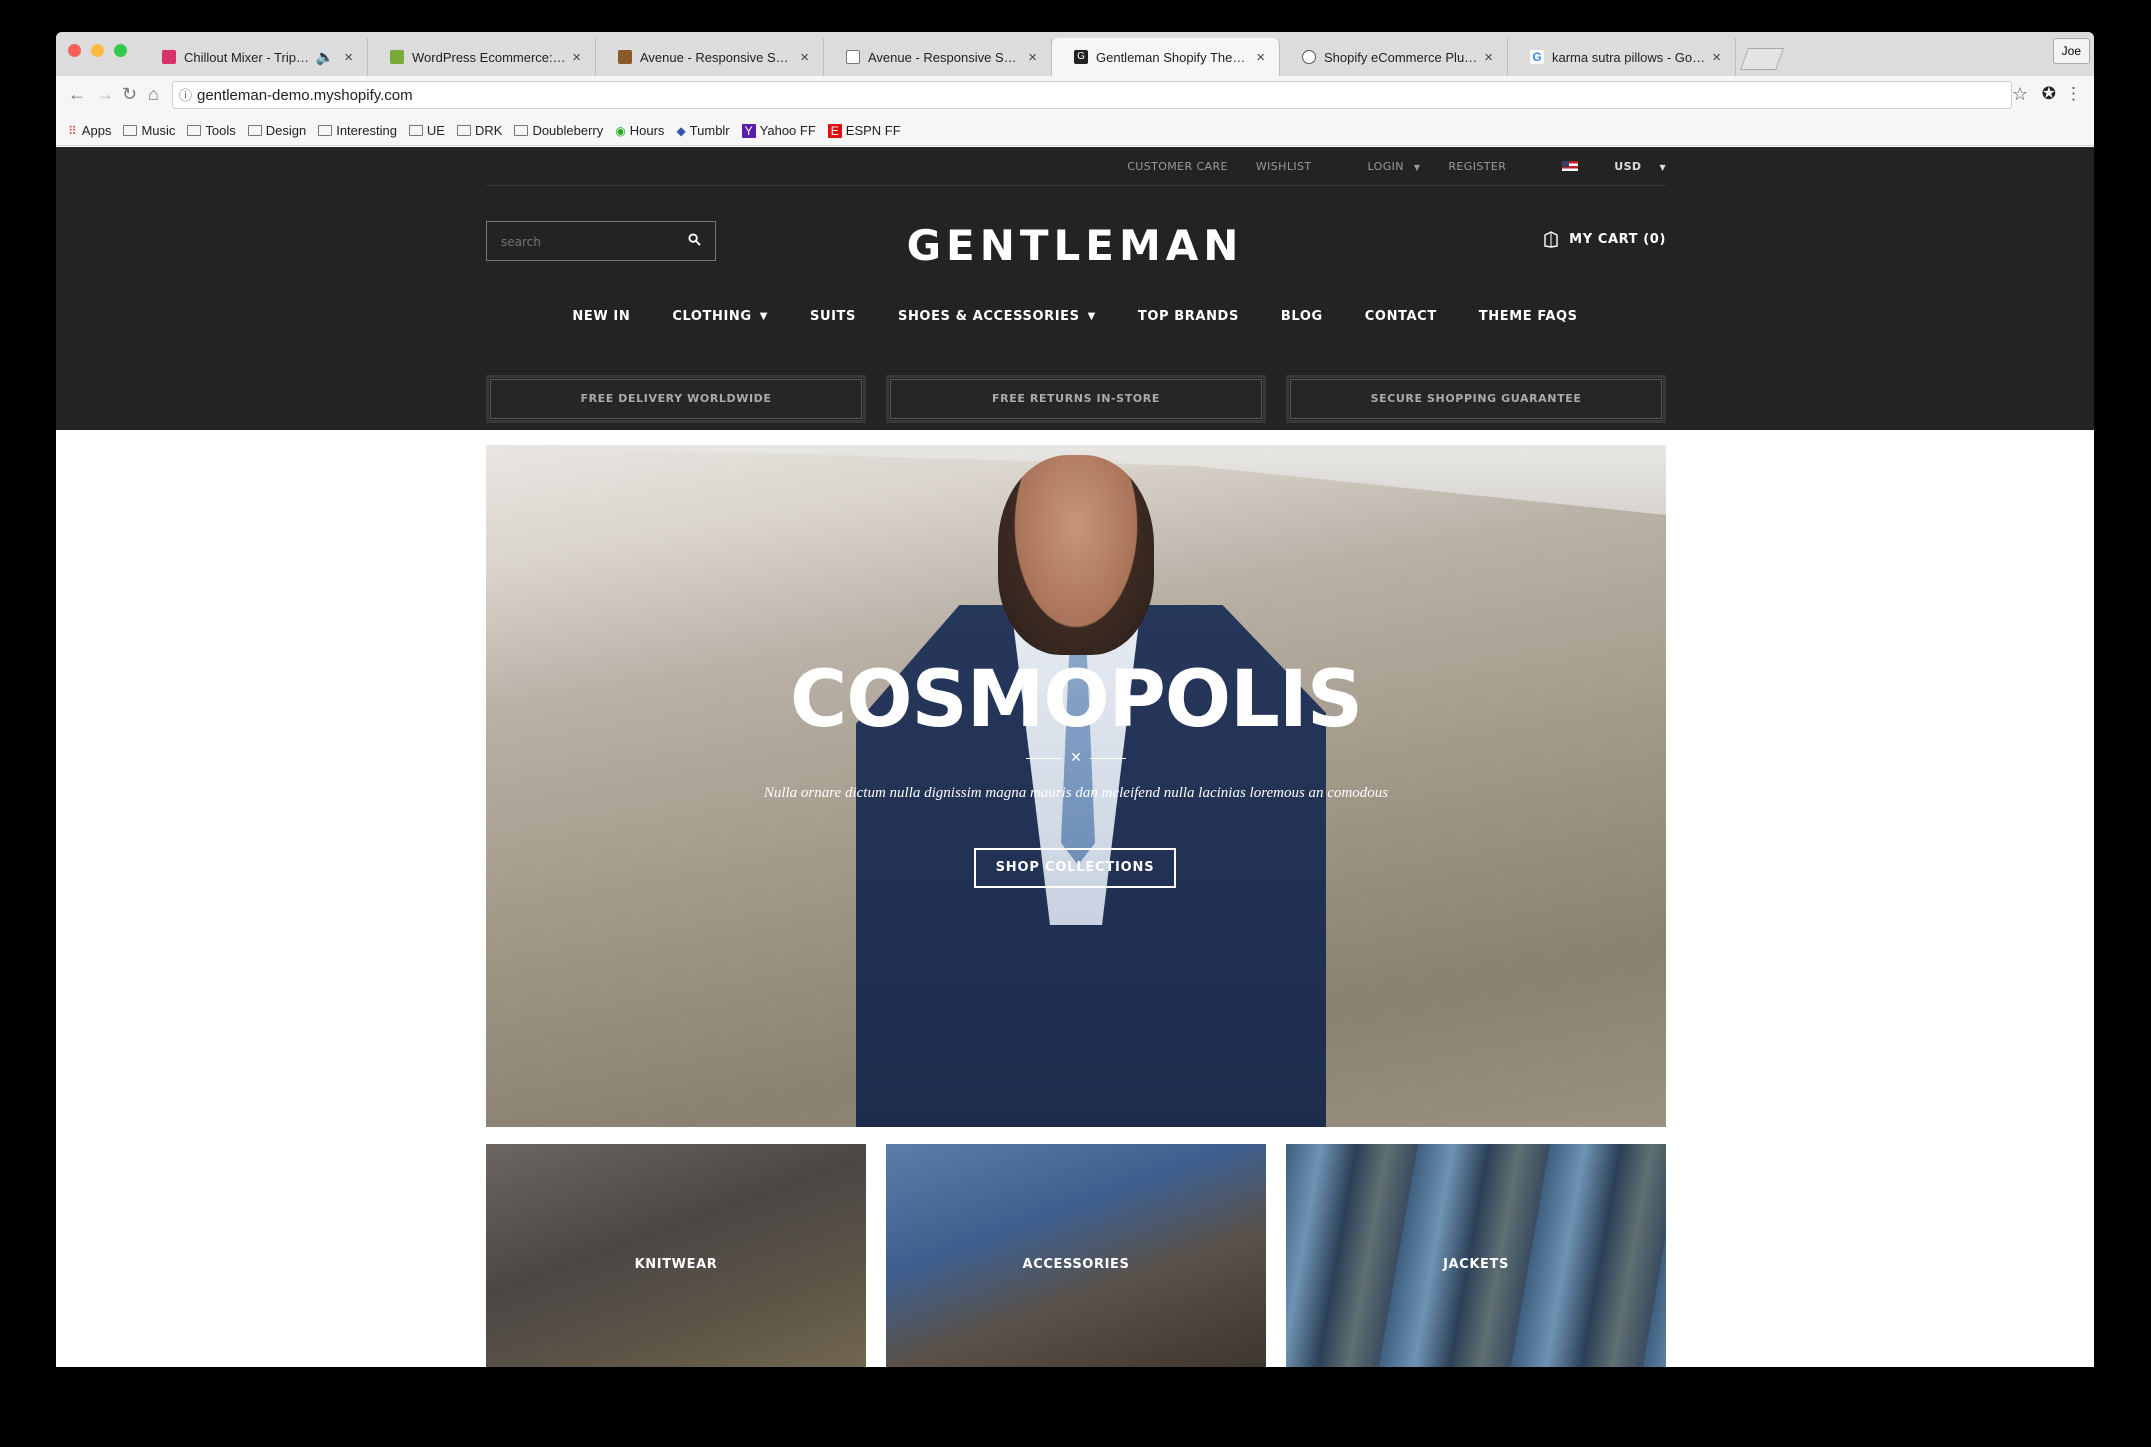  I want to click on nav-label: CLOTHING, so click(712, 316).